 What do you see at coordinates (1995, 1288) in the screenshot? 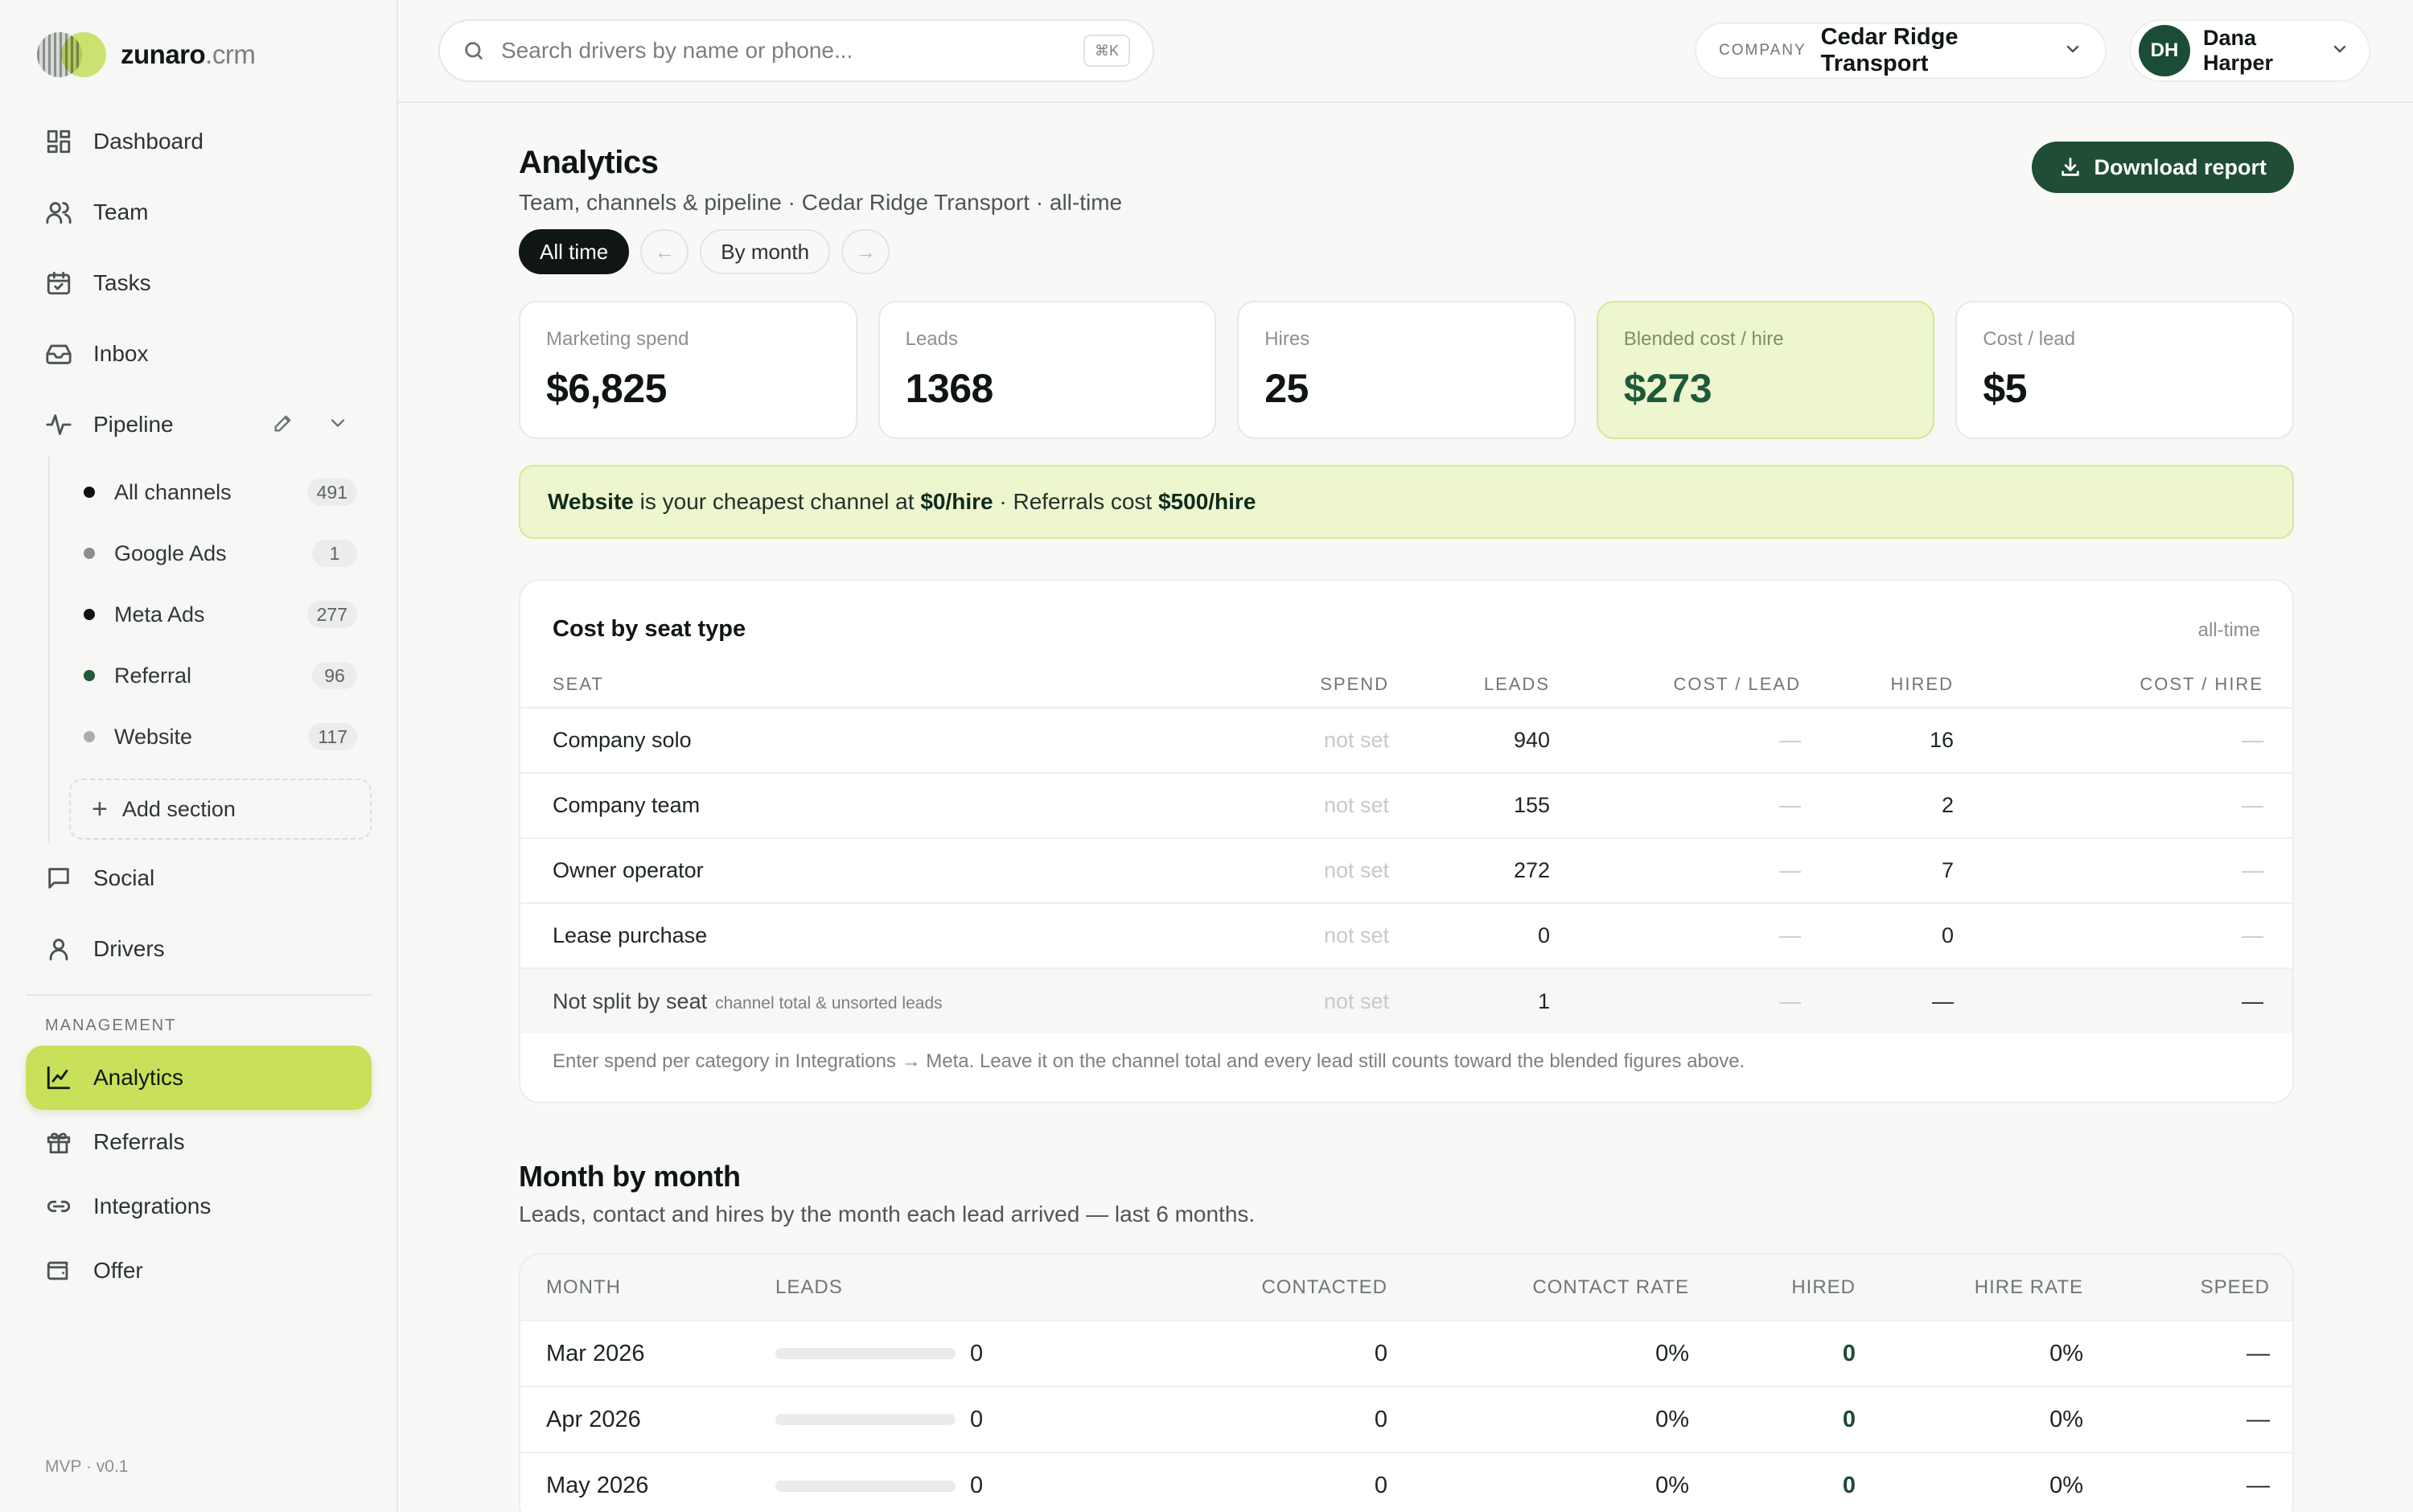
I see `column-header: HIRE RATE` at bounding box center [1995, 1288].